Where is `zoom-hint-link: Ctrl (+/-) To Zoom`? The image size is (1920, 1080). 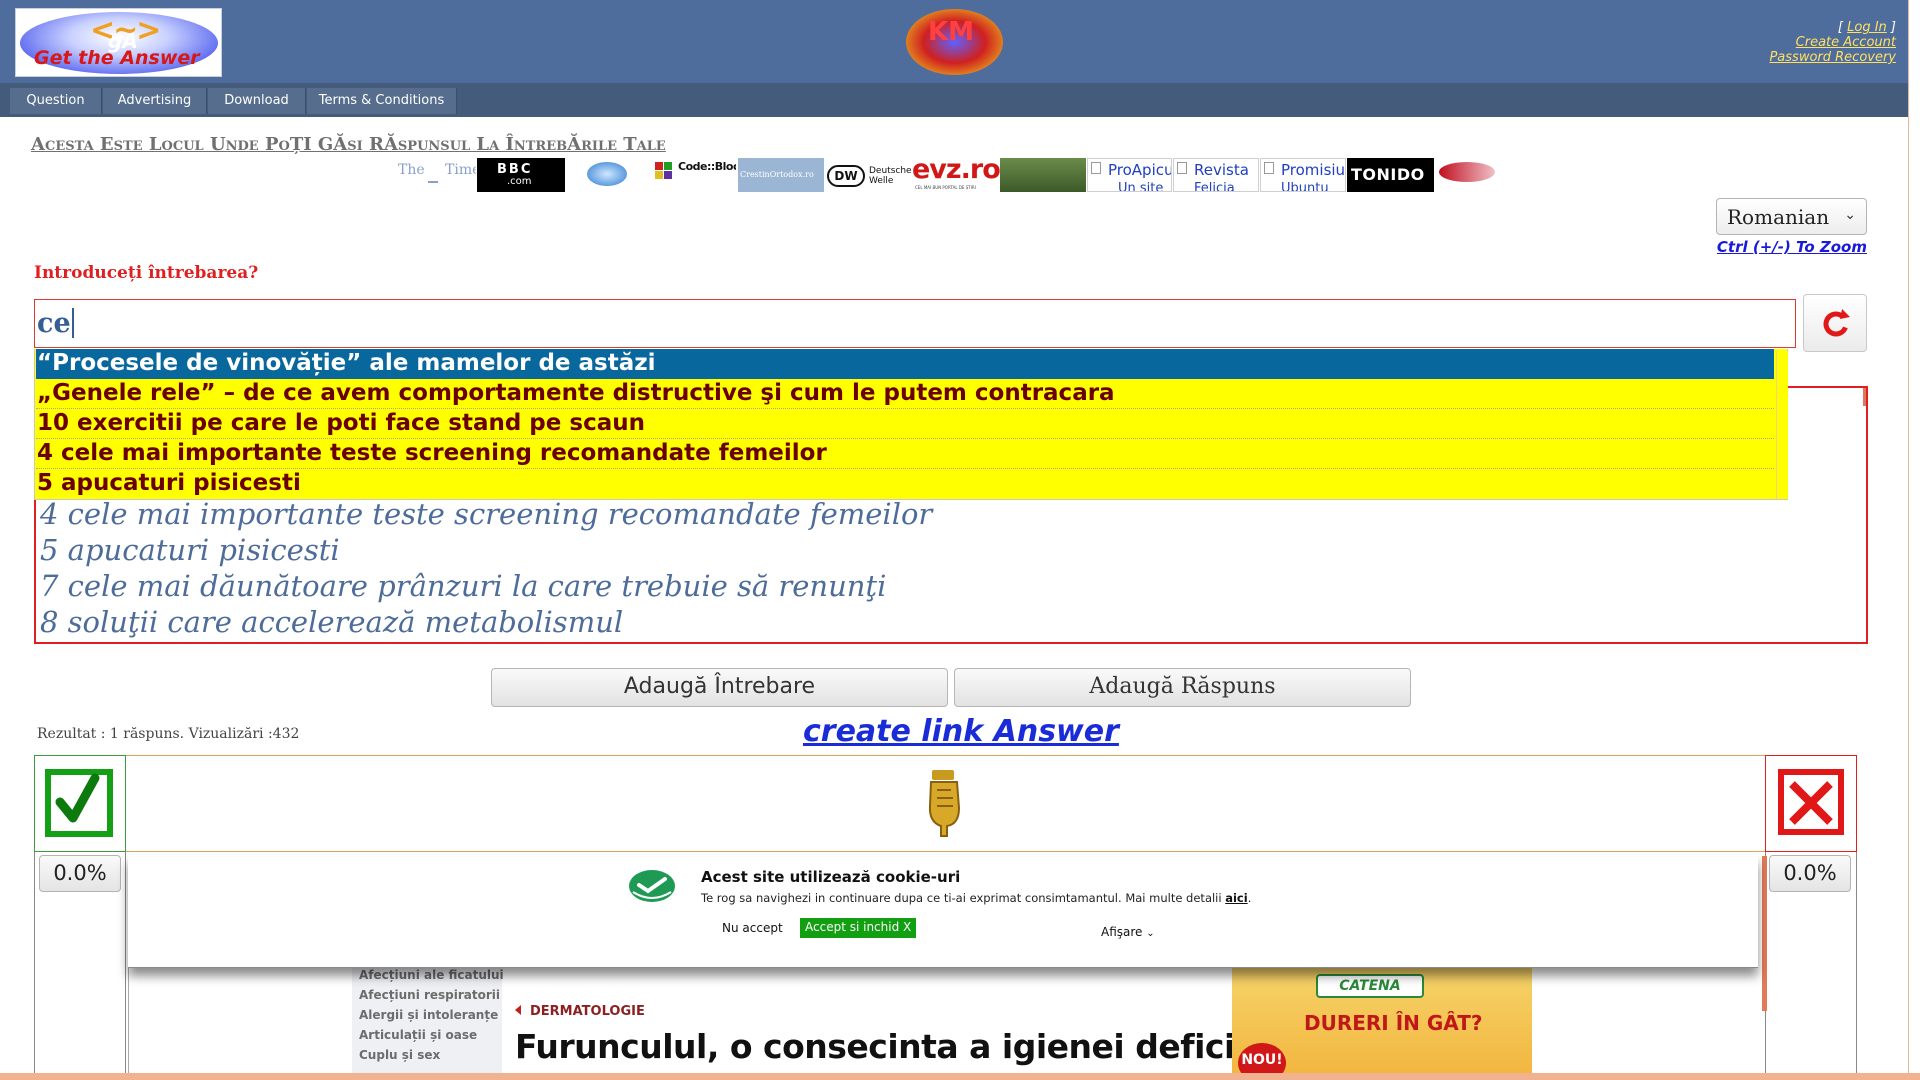 zoom-hint-link: Ctrl (+/-) To Zoom is located at coordinates (1792, 247).